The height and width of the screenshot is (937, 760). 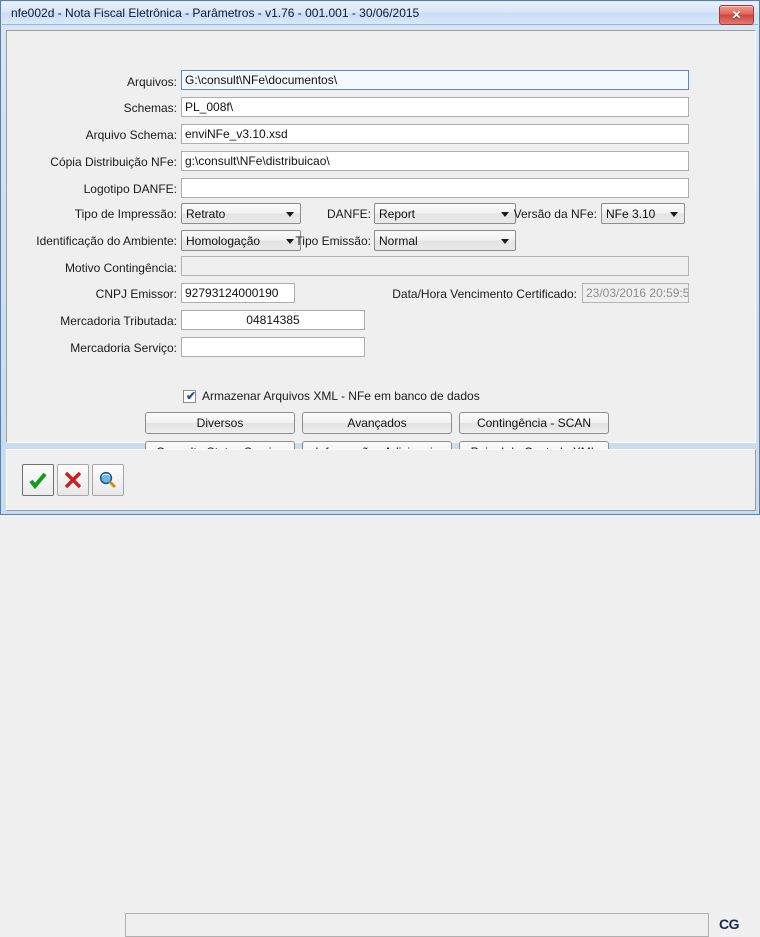 I want to click on search-button, so click(x=108, y=480).